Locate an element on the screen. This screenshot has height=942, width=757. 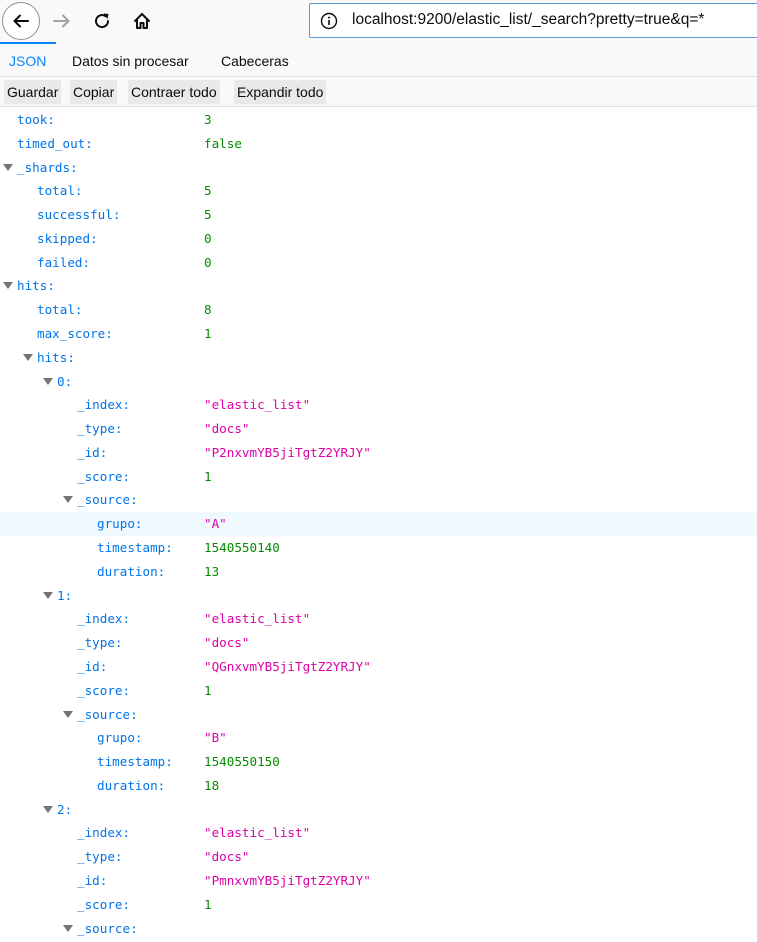
tab-raw-data: Datos sin procesar is located at coordinates (130, 59).